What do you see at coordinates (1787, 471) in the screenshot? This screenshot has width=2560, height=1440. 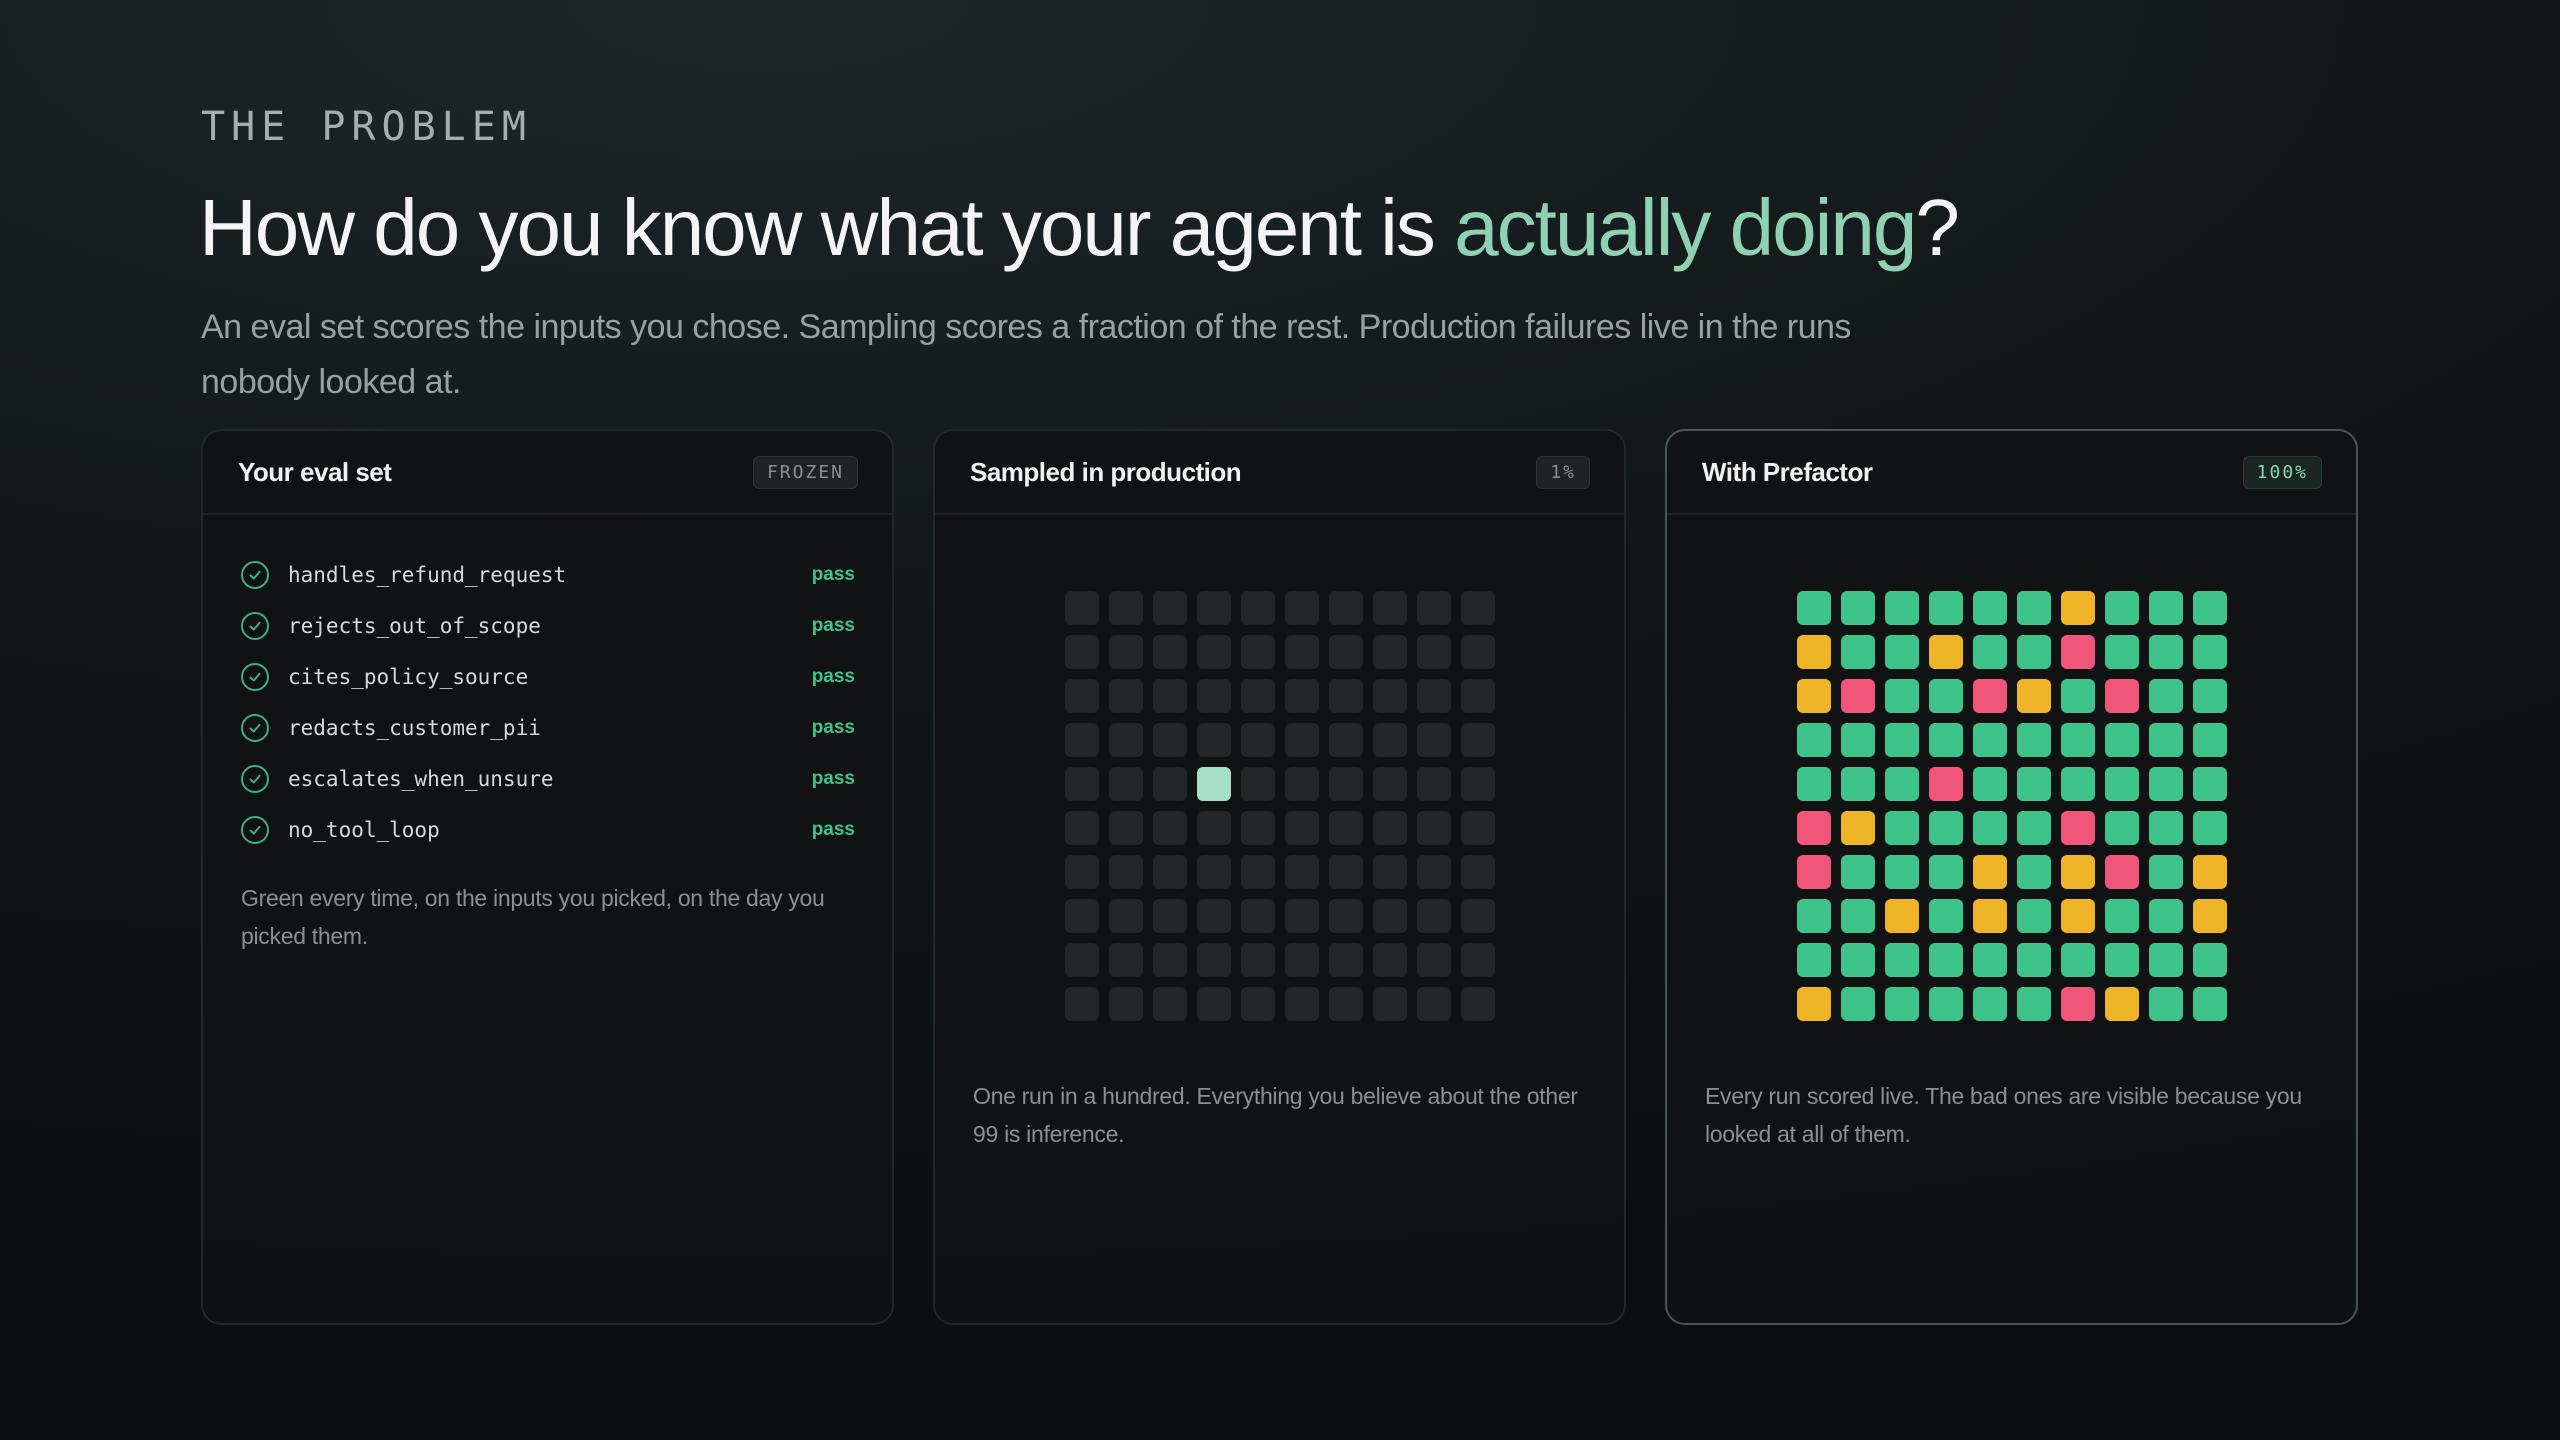 I see `card-title: With Prefactor` at bounding box center [1787, 471].